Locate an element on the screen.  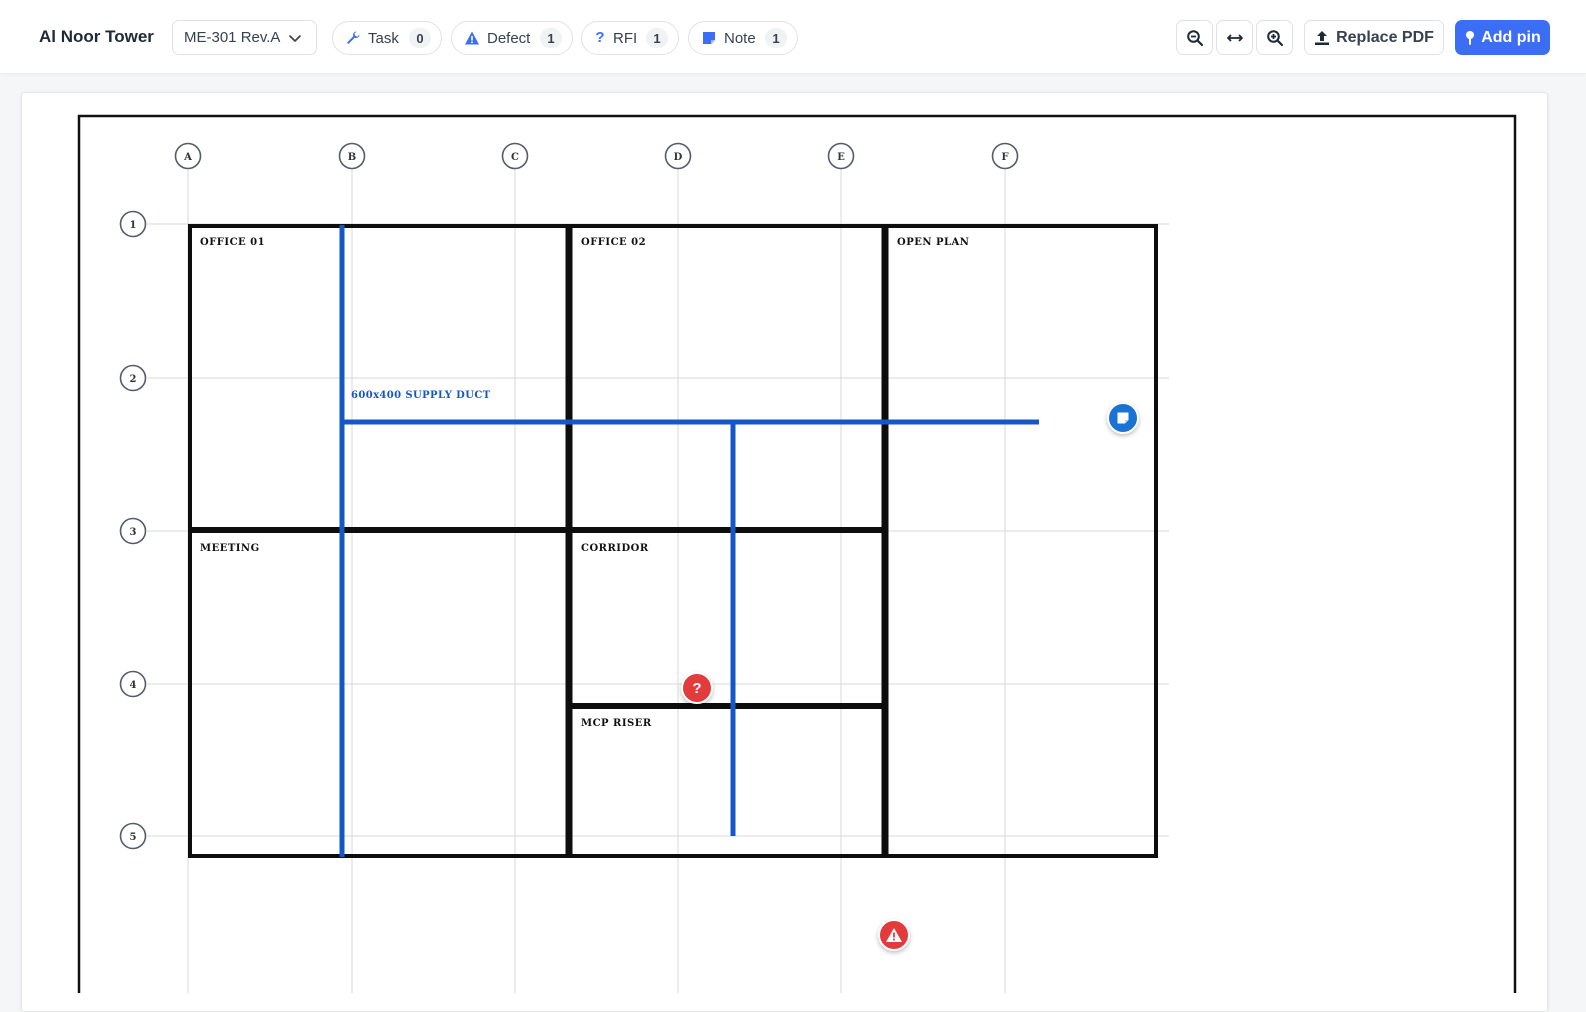
zoom-in-icon is located at coordinates (1274, 37).